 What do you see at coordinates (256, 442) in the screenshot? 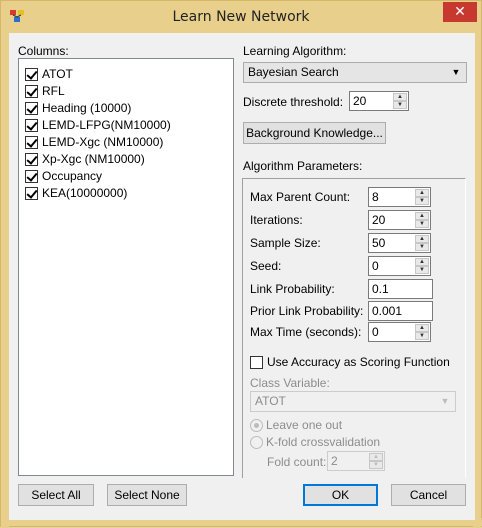
I see `kfold-radio` at bounding box center [256, 442].